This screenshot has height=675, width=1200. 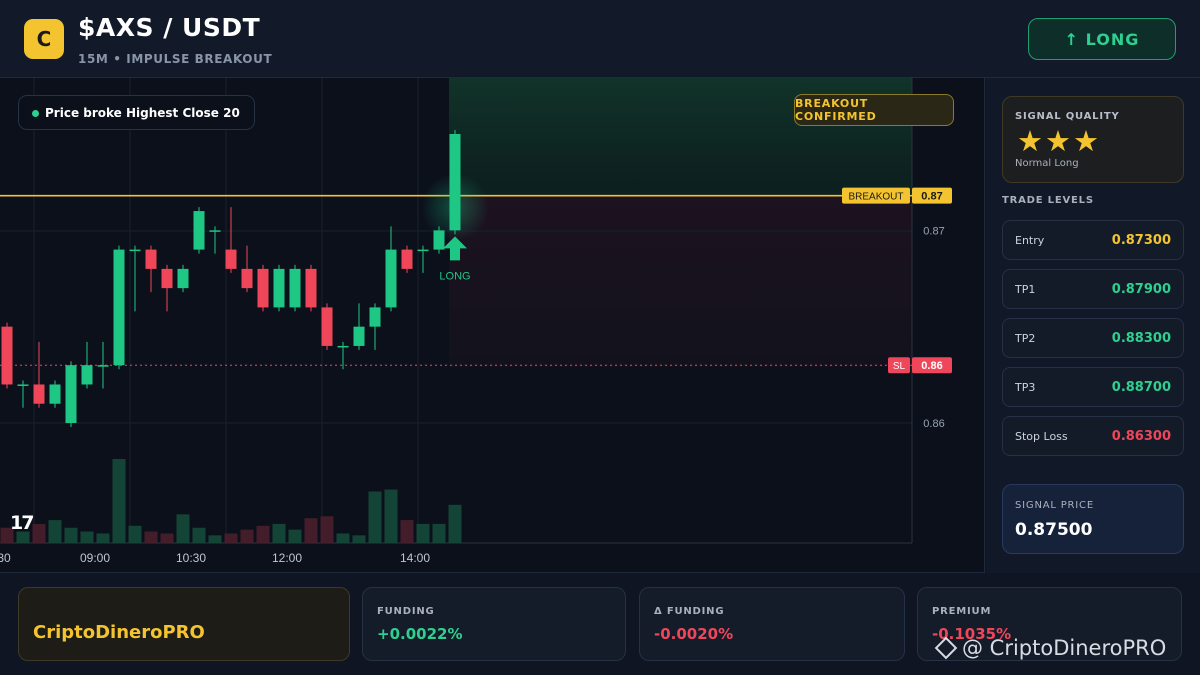 What do you see at coordinates (494, 624) in the screenshot?
I see `funding-card: FUNDING +0.0022%` at bounding box center [494, 624].